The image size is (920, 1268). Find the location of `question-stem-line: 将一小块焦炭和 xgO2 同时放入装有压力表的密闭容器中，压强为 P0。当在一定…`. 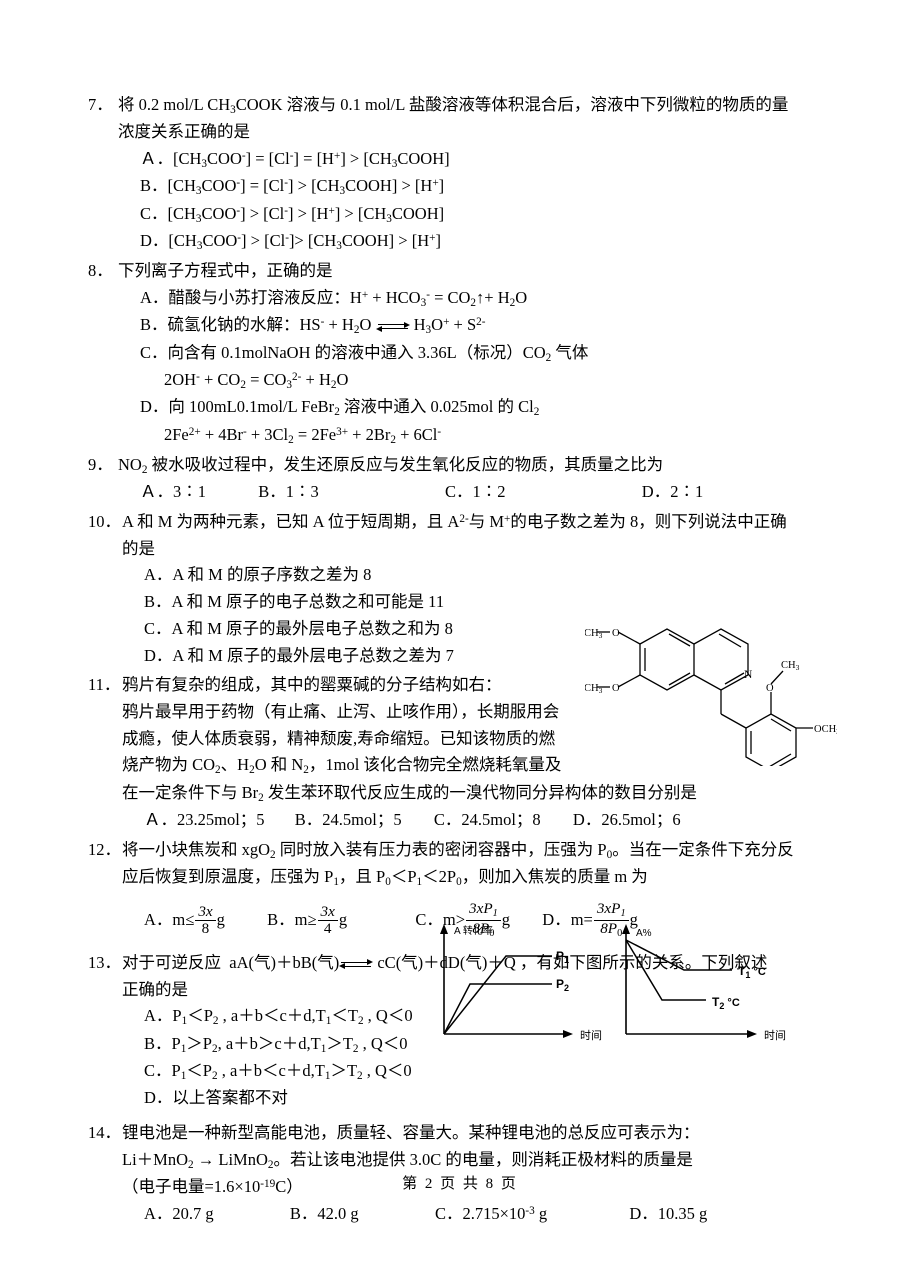

question-stem-line: 将一小块焦炭和 xgO2 同时放入装有压力表的密闭容器中，压强为 P0。当在一定… is located at coordinates (458, 850).